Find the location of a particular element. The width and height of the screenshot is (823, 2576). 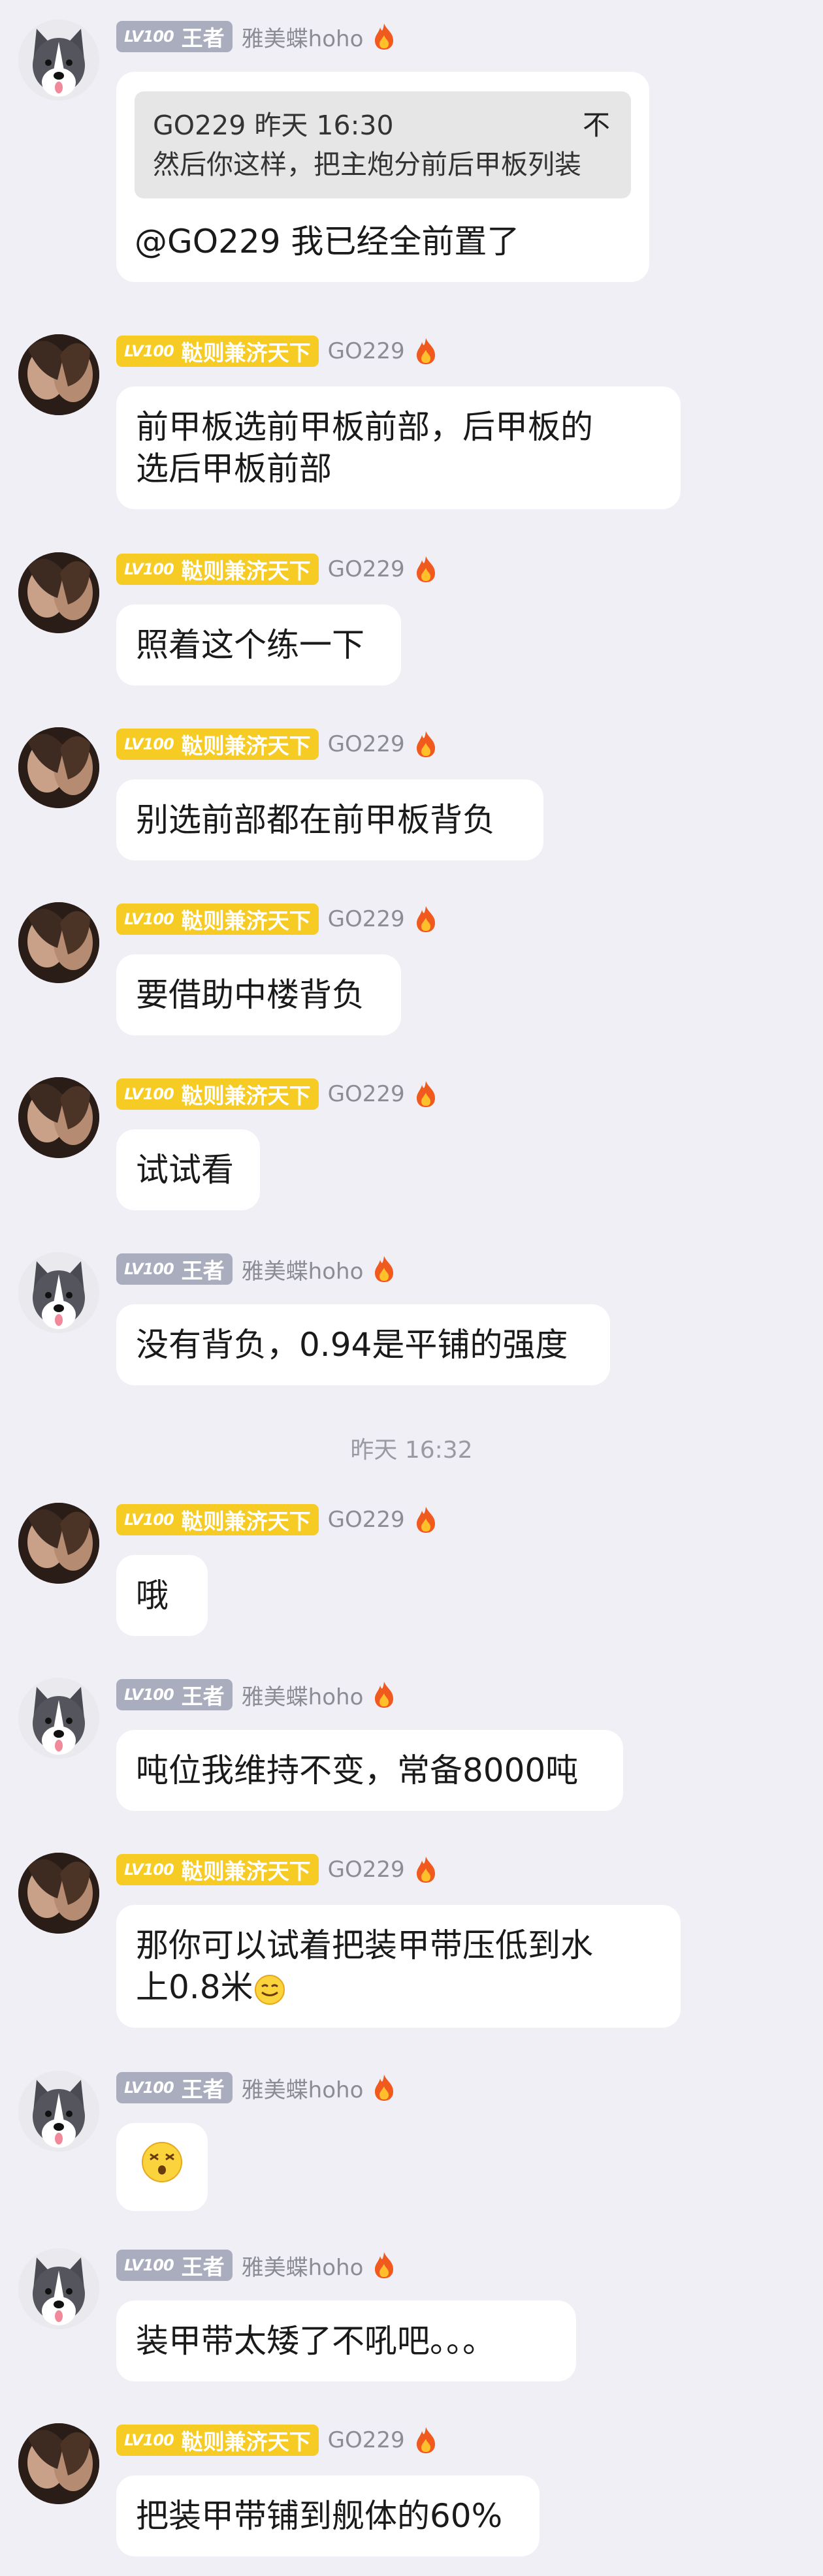

quote-close-label: 不 is located at coordinates (596, 125).